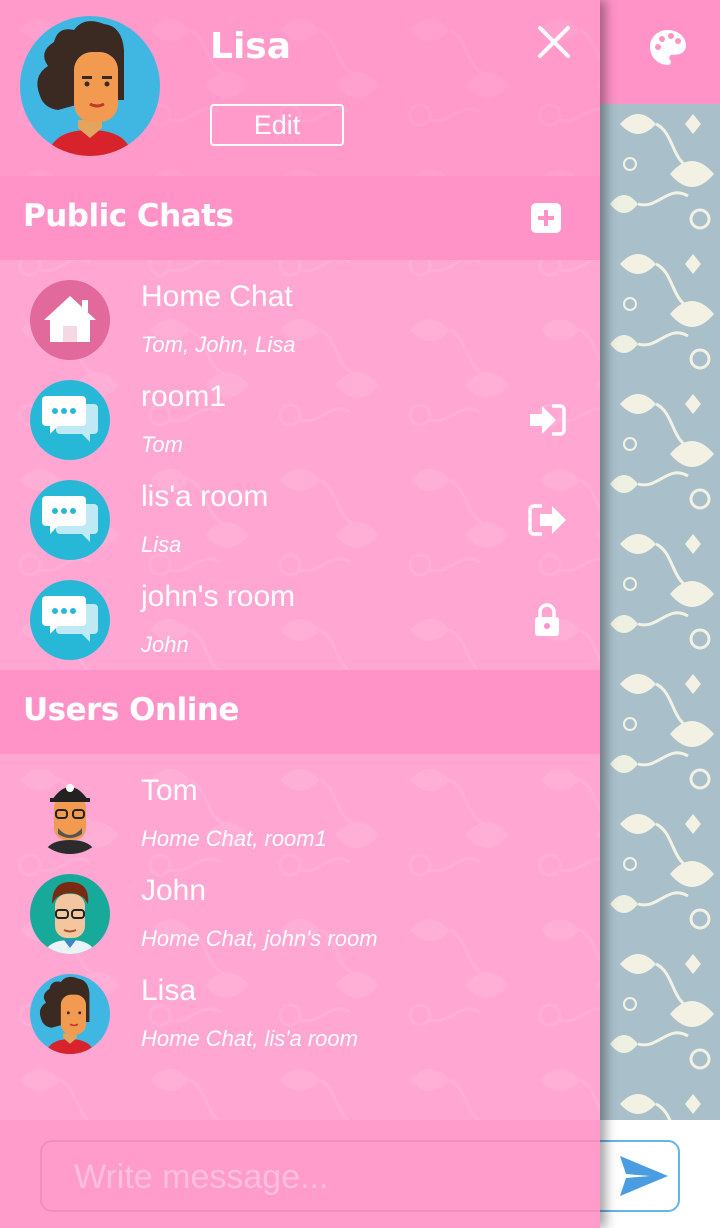 This screenshot has height=1228, width=720. I want to click on profile-header: Lisa Edit, so click(300, 88).